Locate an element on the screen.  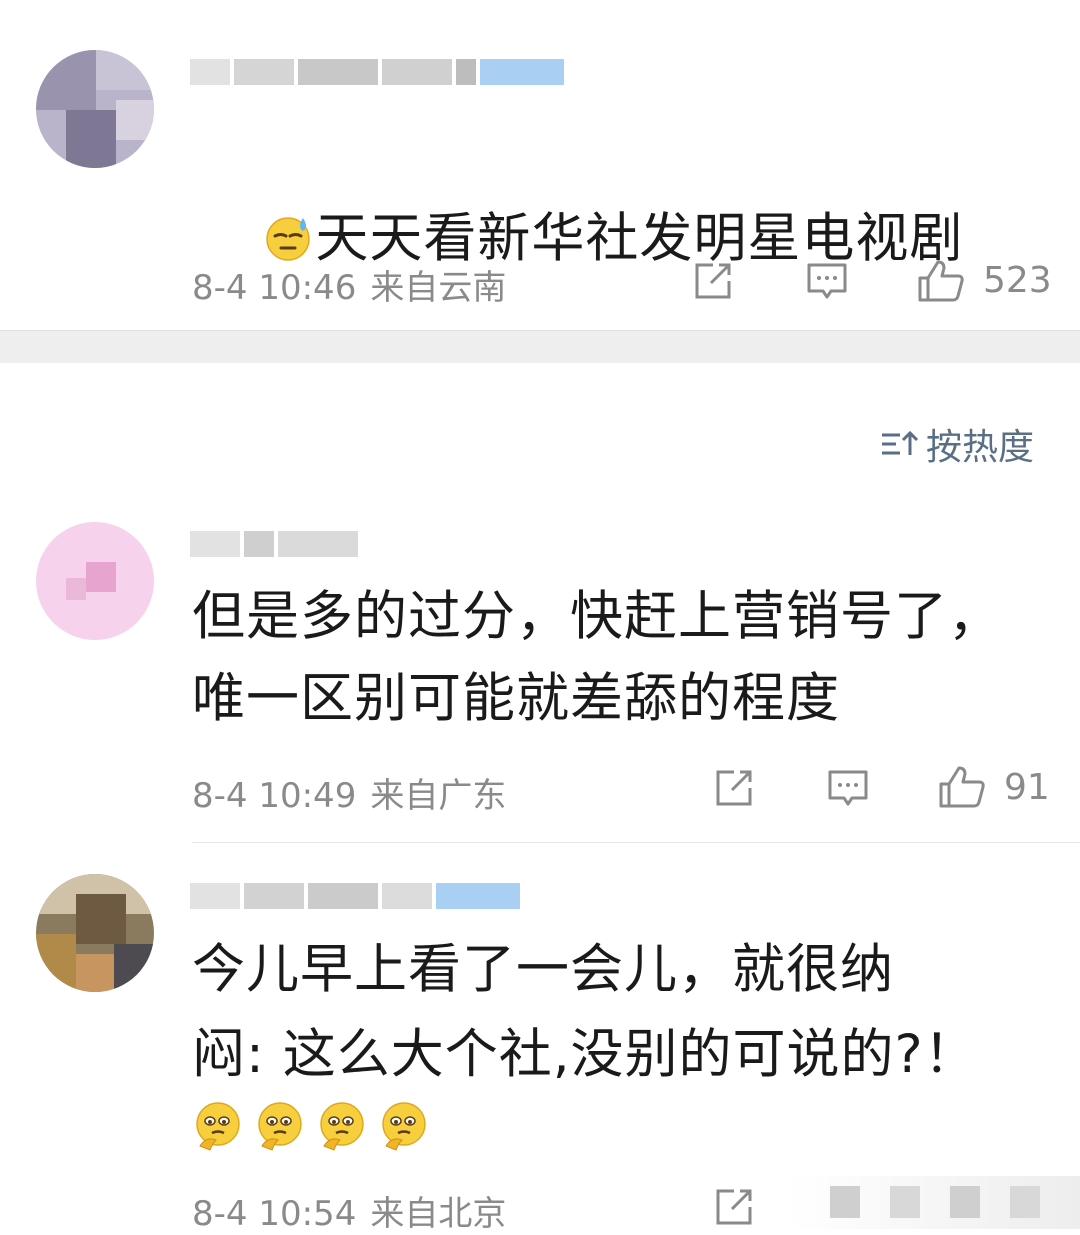
sort-icon is located at coordinates (900, 442).